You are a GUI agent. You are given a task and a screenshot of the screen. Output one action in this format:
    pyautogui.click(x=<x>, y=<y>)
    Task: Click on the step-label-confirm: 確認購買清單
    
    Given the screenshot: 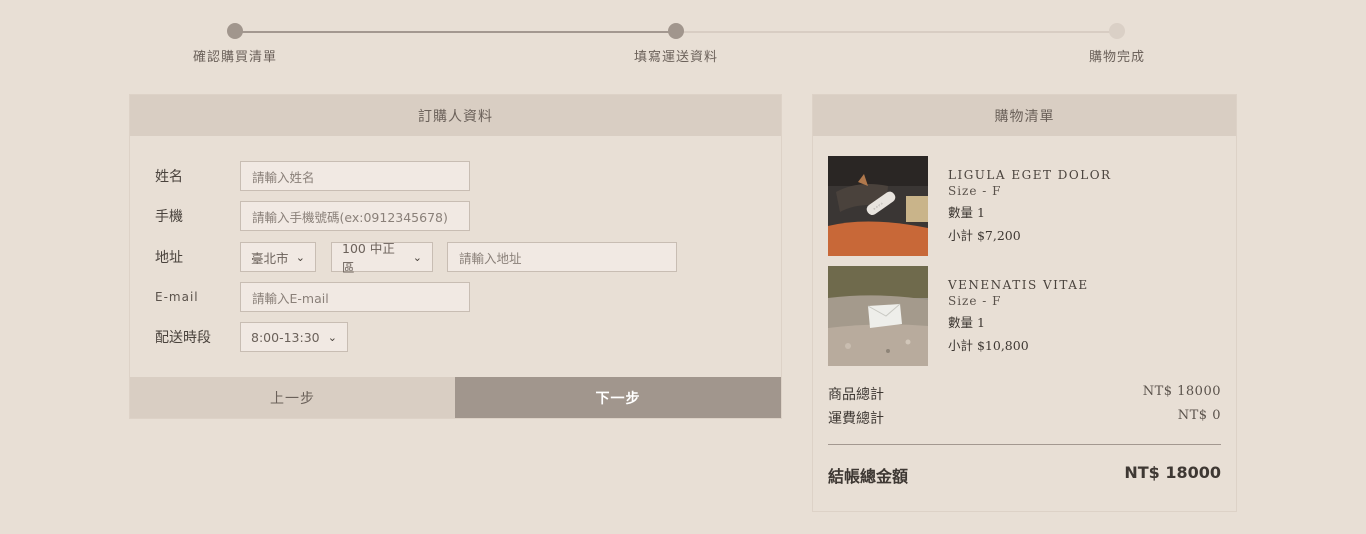 What is the action you would take?
    pyautogui.click(x=235, y=57)
    